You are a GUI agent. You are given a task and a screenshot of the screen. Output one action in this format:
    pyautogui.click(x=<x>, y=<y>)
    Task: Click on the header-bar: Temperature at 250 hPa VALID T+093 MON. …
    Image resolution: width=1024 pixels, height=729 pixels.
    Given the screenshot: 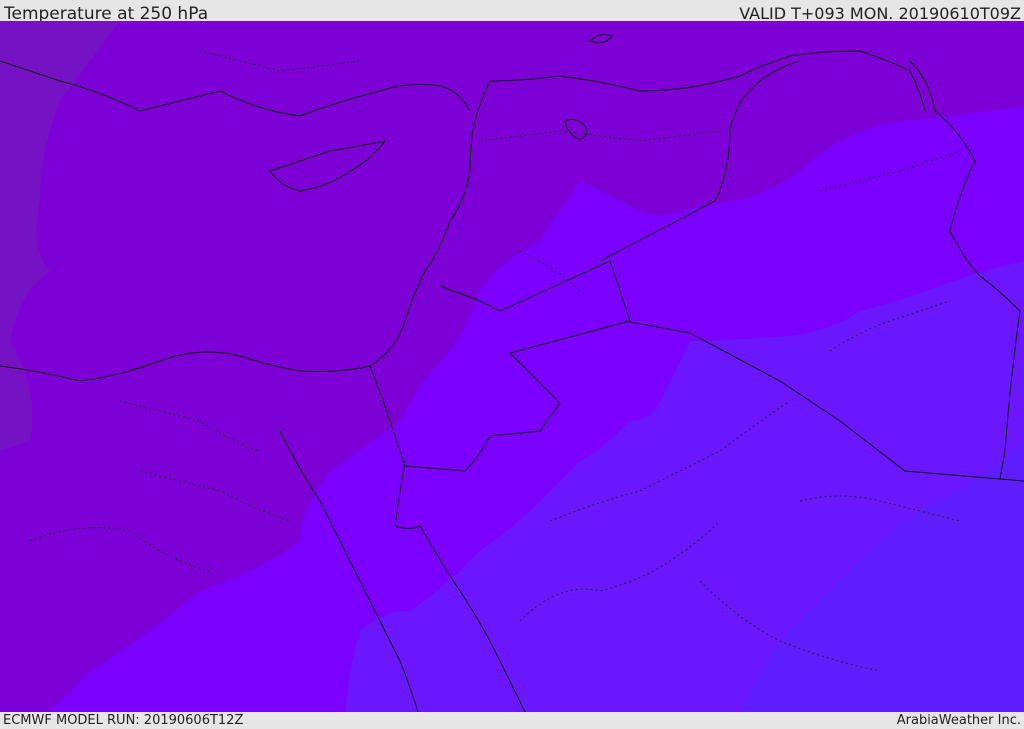 What is the action you would take?
    pyautogui.click(x=512, y=12)
    